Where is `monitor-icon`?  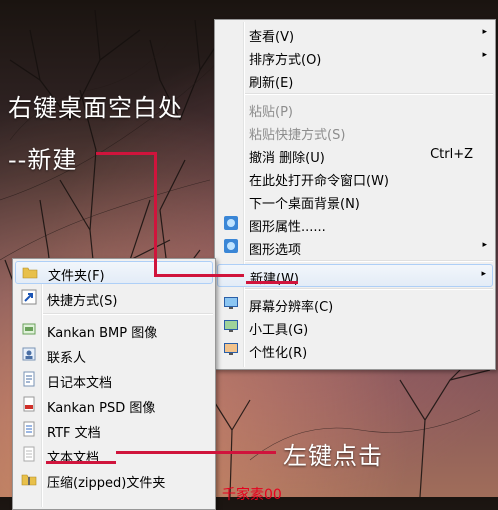 monitor-icon is located at coordinates (231, 303).